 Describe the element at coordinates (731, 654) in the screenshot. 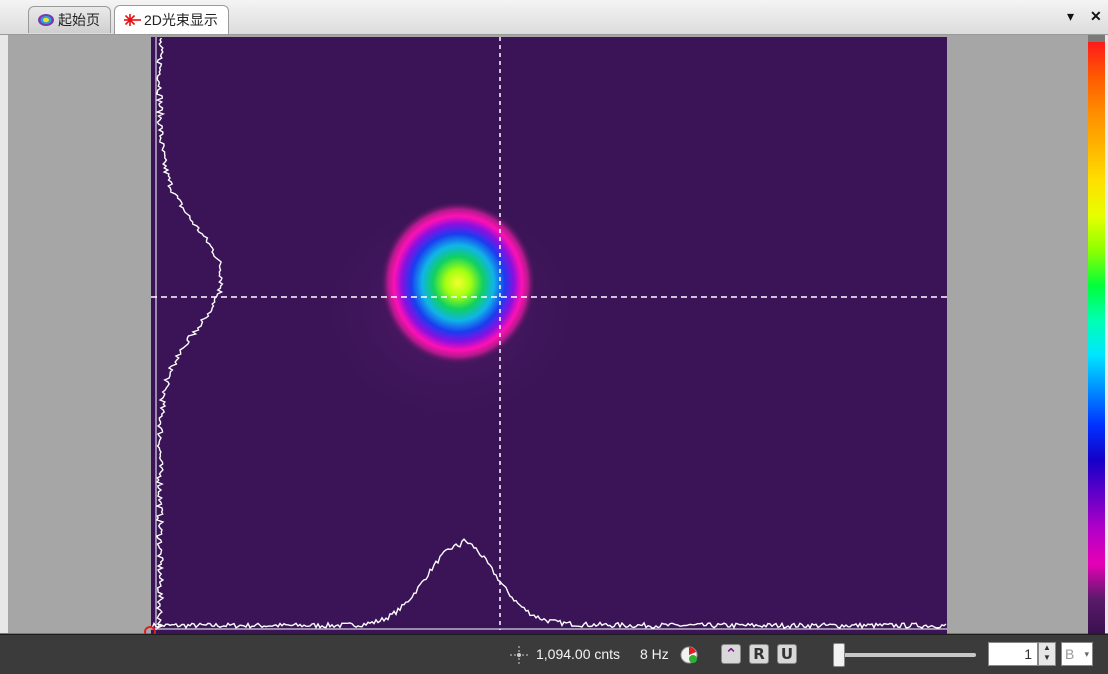

I see `top-view-icon: ⌃` at that location.